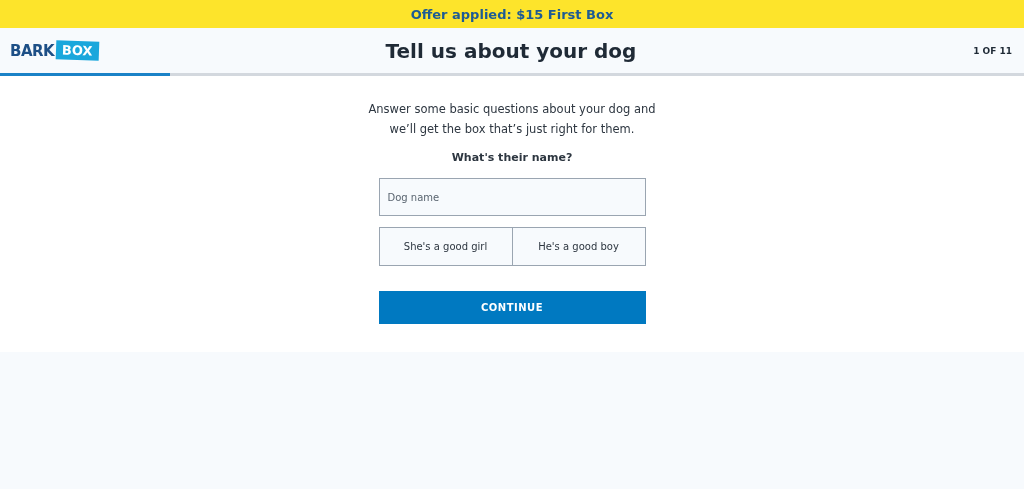  What do you see at coordinates (512, 14) in the screenshot?
I see `offer-text: Offer applied: $15 First Box` at bounding box center [512, 14].